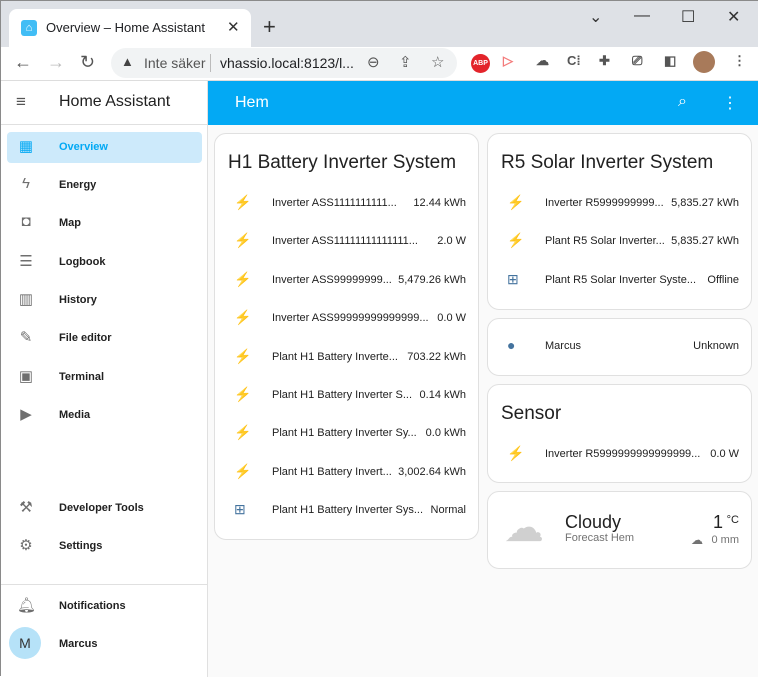 The width and height of the screenshot is (758, 677). Describe the element at coordinates (593, 522) in the screenshot. I see `weather-condition: Cloudy` at that location.